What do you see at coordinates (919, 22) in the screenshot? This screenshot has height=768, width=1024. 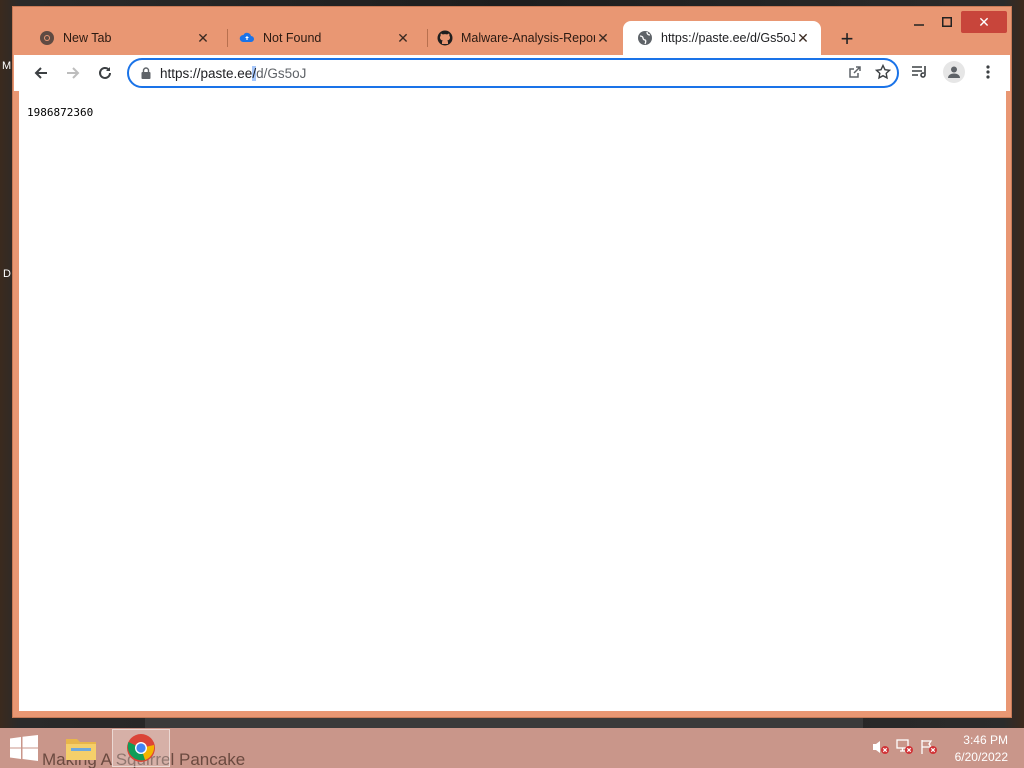 I see `minimize-icon` at bounding box center [919, 22].